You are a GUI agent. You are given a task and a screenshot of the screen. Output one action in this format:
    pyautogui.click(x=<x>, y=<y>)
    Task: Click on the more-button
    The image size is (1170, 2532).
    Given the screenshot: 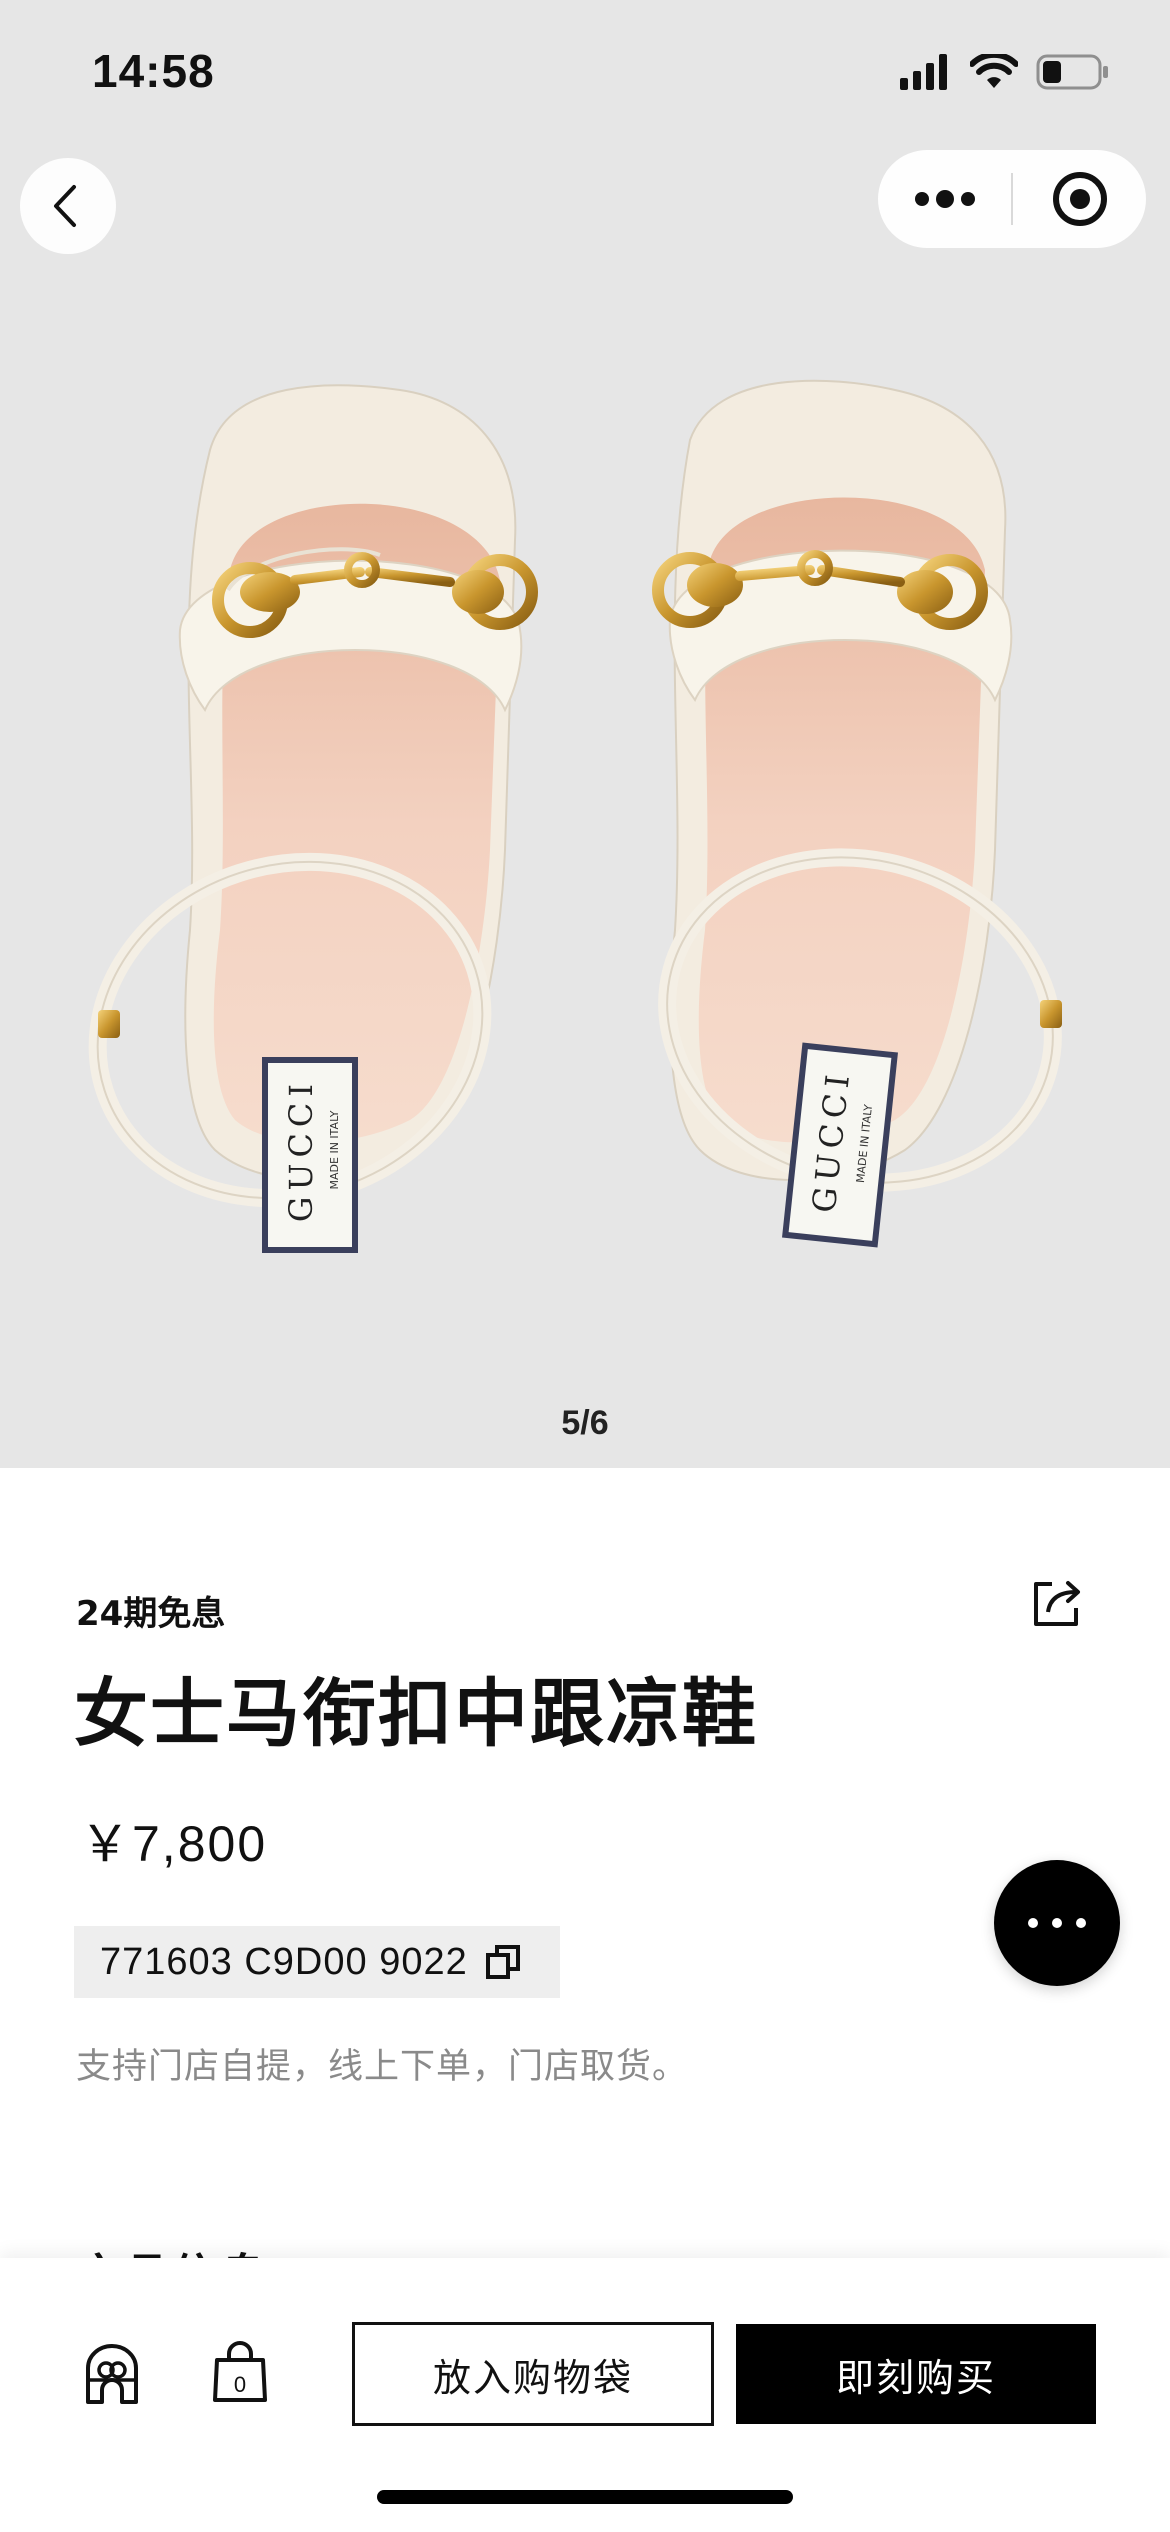 What is the action you would take?
    pyautogui.click(x=944, y=199)
    